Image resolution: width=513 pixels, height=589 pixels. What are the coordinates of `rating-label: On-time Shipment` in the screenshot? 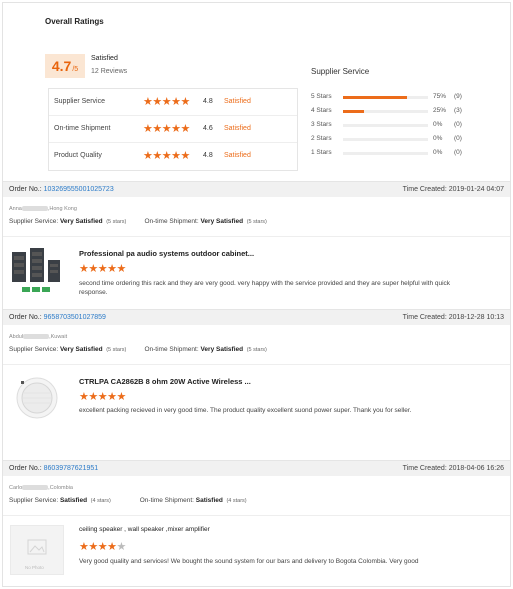 It's located at (82, 128).